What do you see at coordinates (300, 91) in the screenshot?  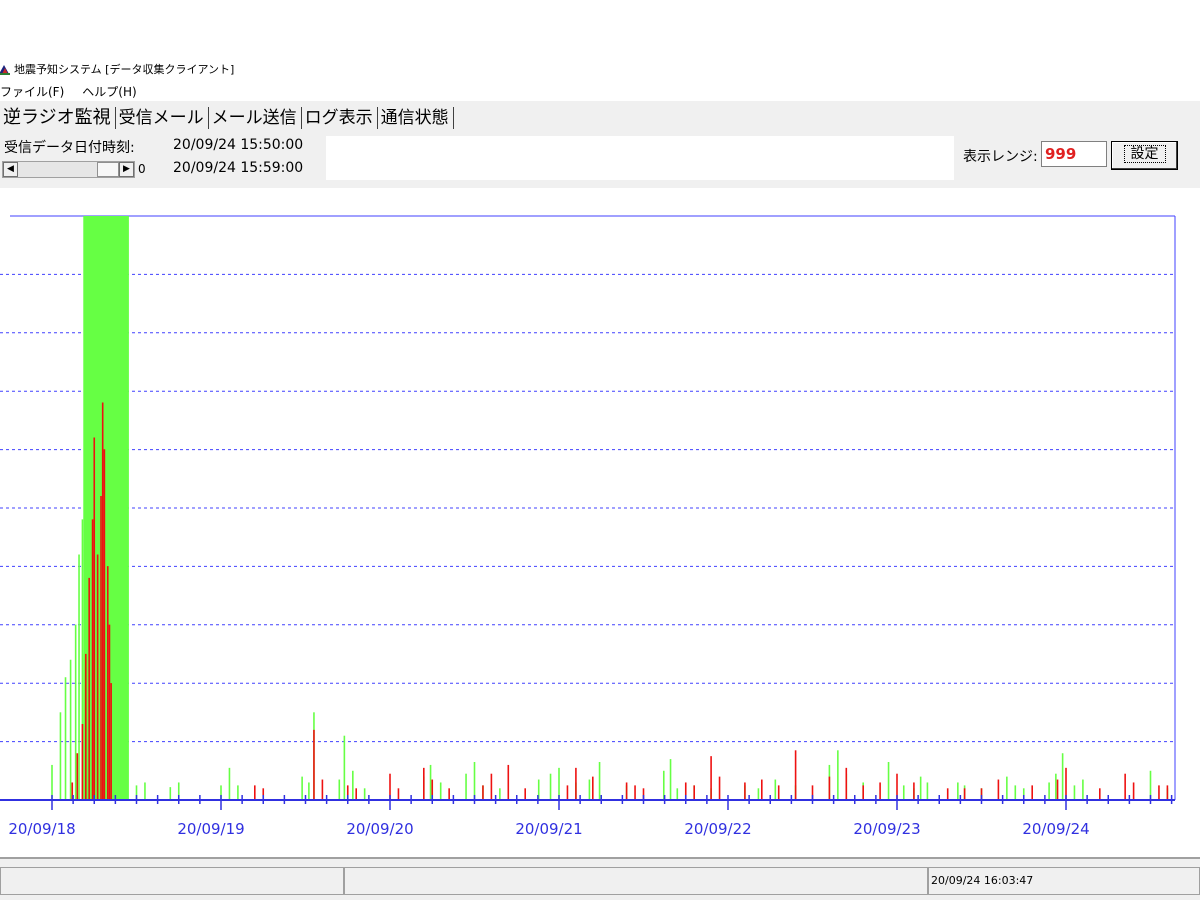 I see `menu-bar: ファイル(F) ヘルプ(H)` at bounding box center [300, 91].